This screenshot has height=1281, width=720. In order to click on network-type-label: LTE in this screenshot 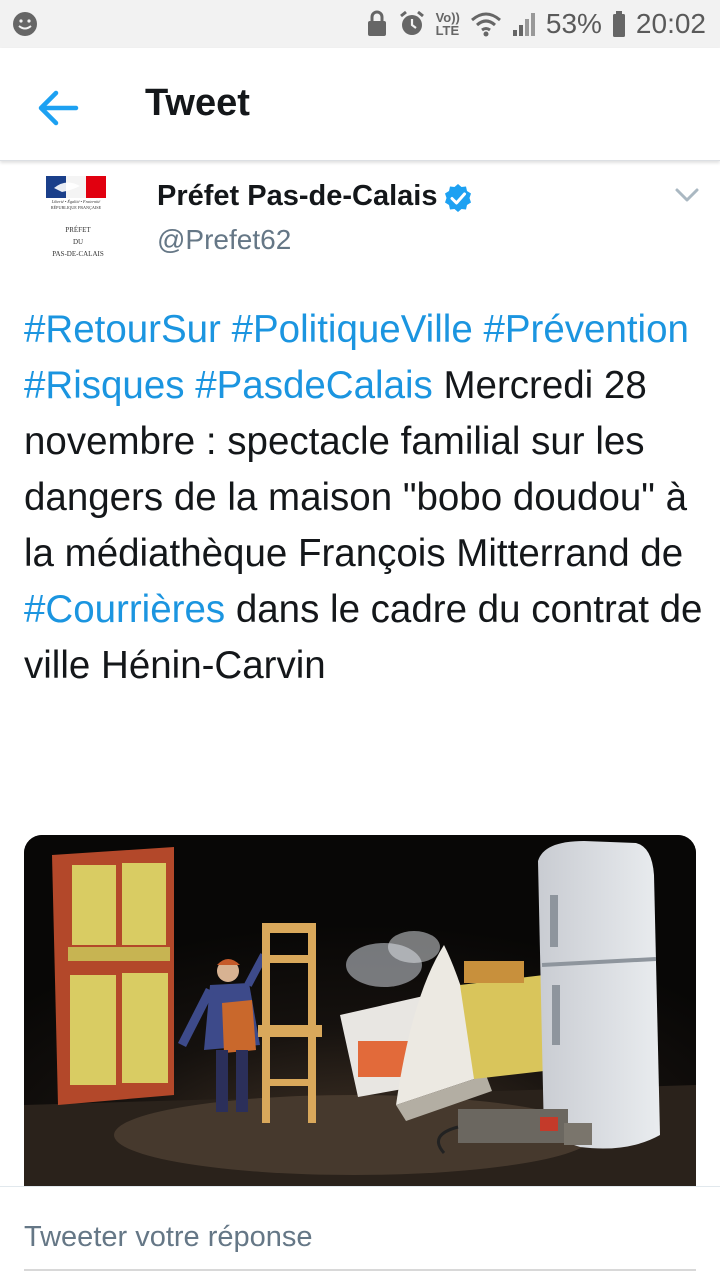, I will do `click(447, 30)`.